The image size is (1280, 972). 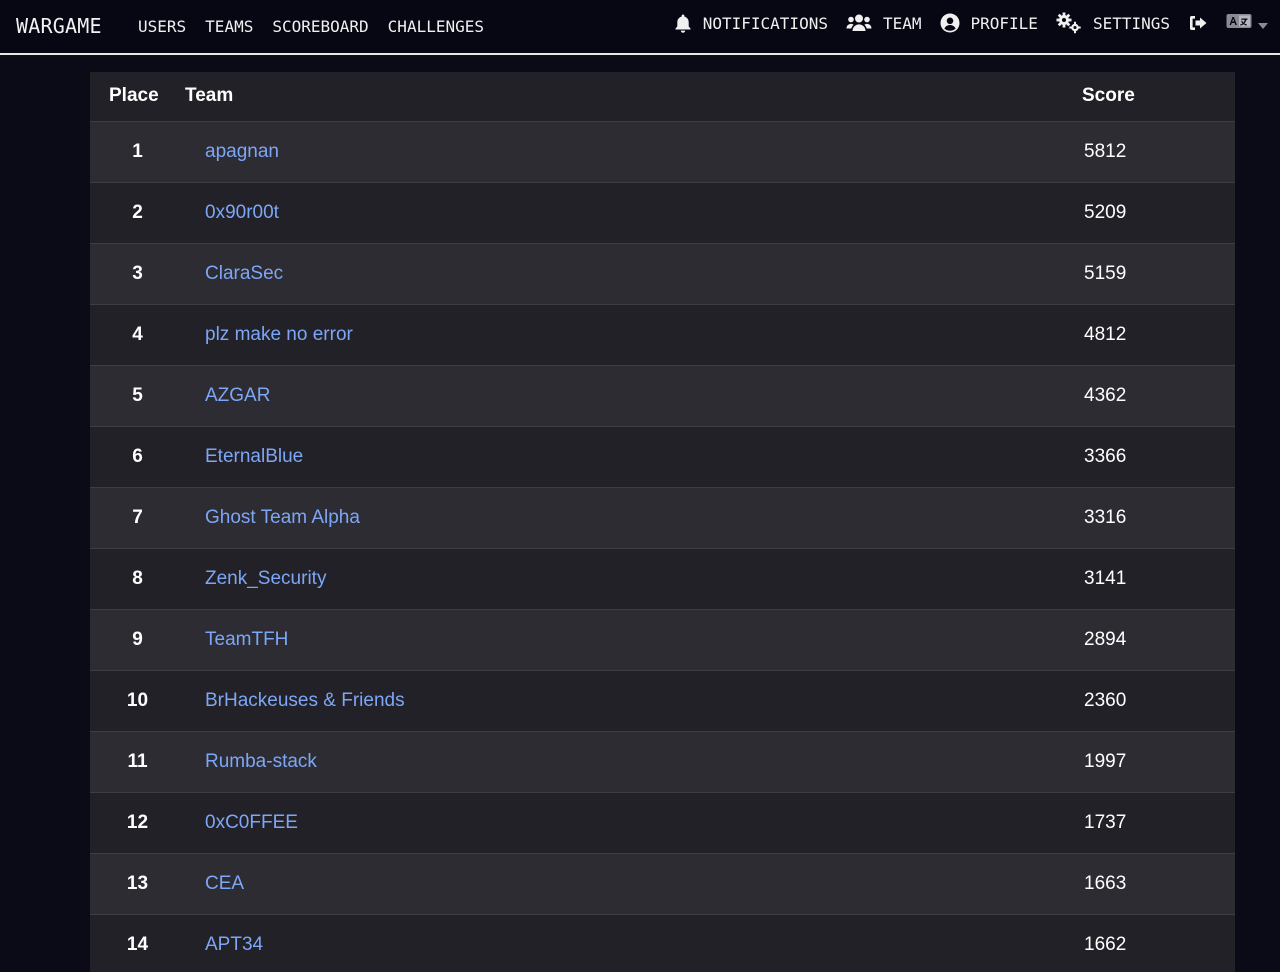 What do you see at coordinates (242, 151) in the screenshot?
I see `team-link: apagnan` at bounding box center [242, 151].